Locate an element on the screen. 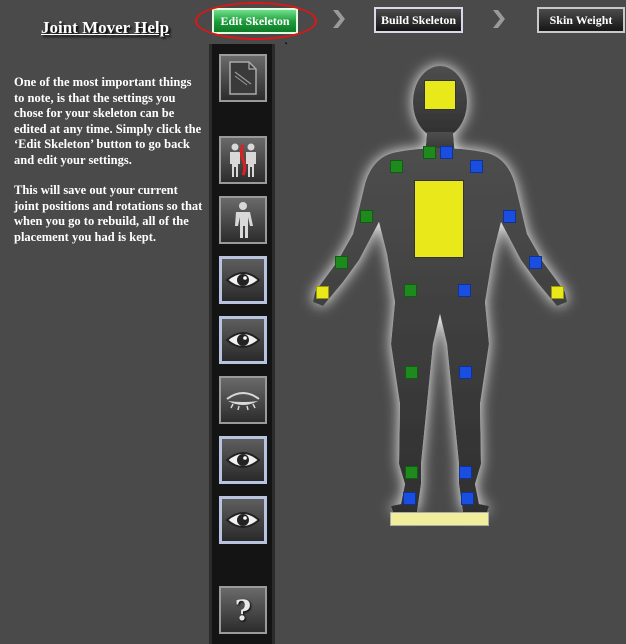 This screenshot has width=626, height=644. help-button: ? is located at coordinates (243, 610).